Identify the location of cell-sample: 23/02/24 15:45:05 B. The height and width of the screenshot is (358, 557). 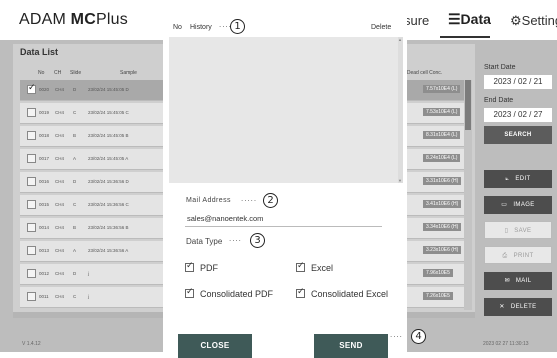
(108, 135).